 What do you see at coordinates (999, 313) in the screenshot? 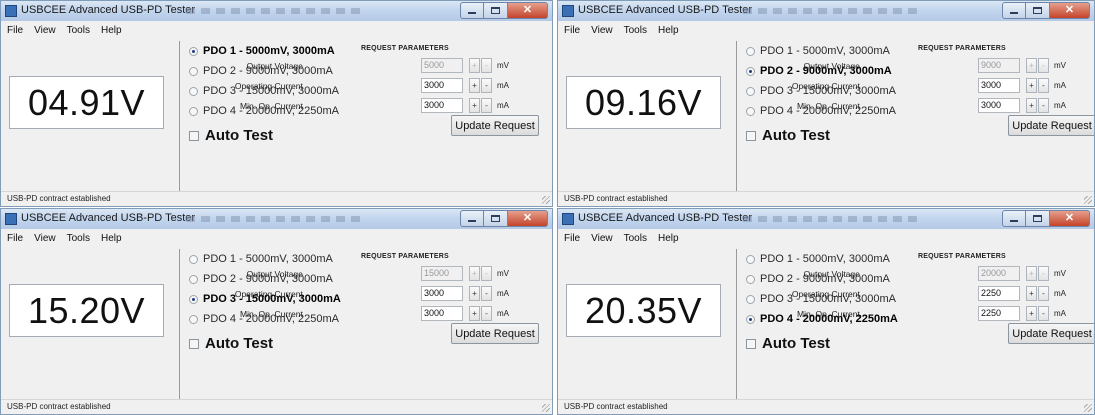
I see `min-op-current-field: 2250` at bounding box center [999, 313].